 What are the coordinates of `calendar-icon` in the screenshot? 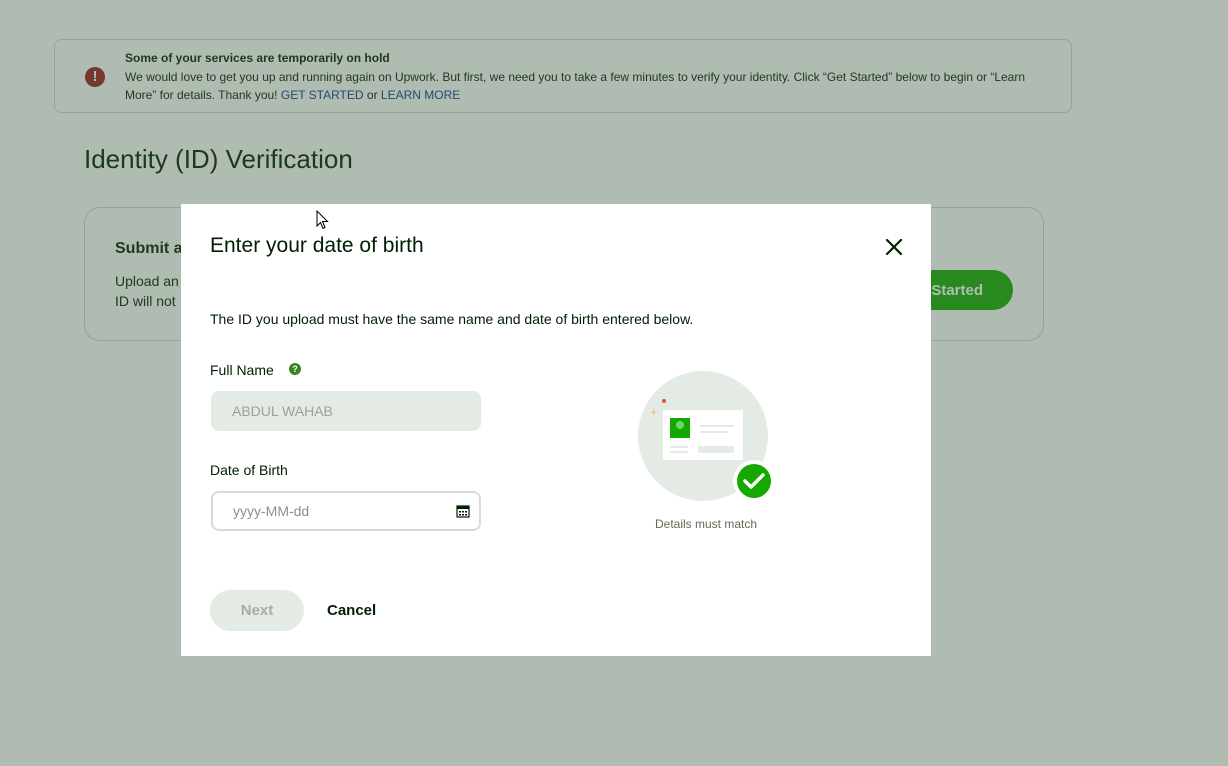 It's located at (463, 511).